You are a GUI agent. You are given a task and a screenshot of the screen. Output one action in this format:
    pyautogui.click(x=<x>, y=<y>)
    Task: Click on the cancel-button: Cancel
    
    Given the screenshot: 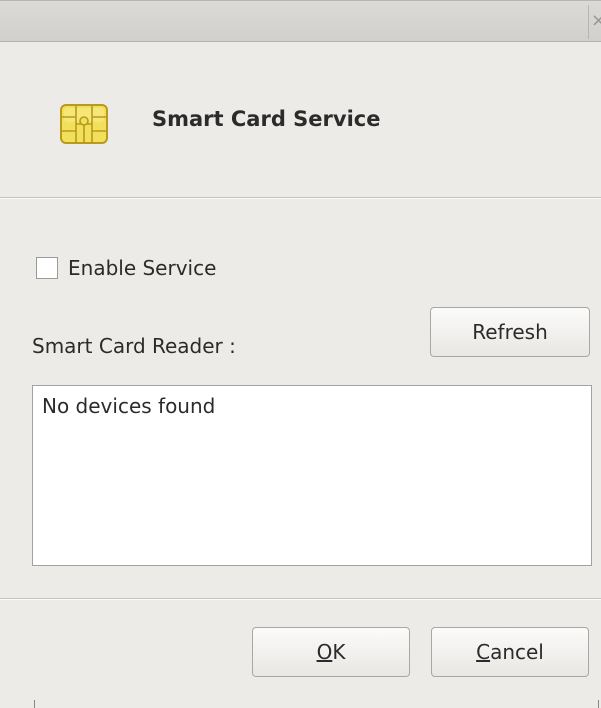 What is the action you would take?
    pyautogui.click(x=510, y=652)
    